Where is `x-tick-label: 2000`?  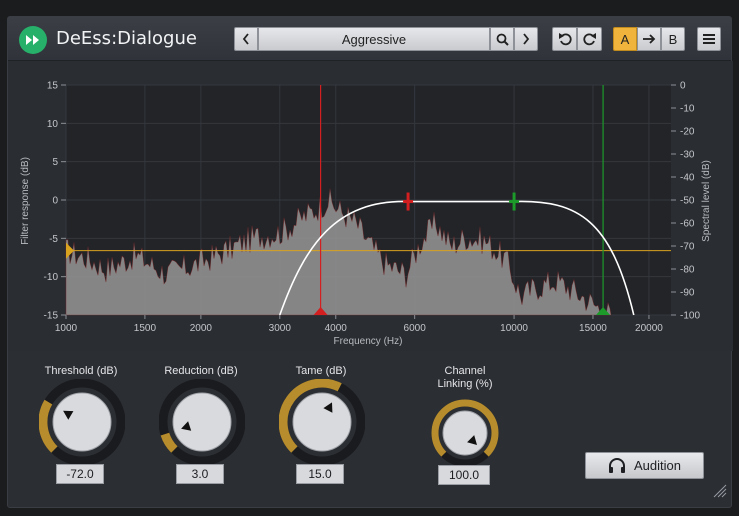 x-tick-label: 2000 is located at coordinates (201, 328).